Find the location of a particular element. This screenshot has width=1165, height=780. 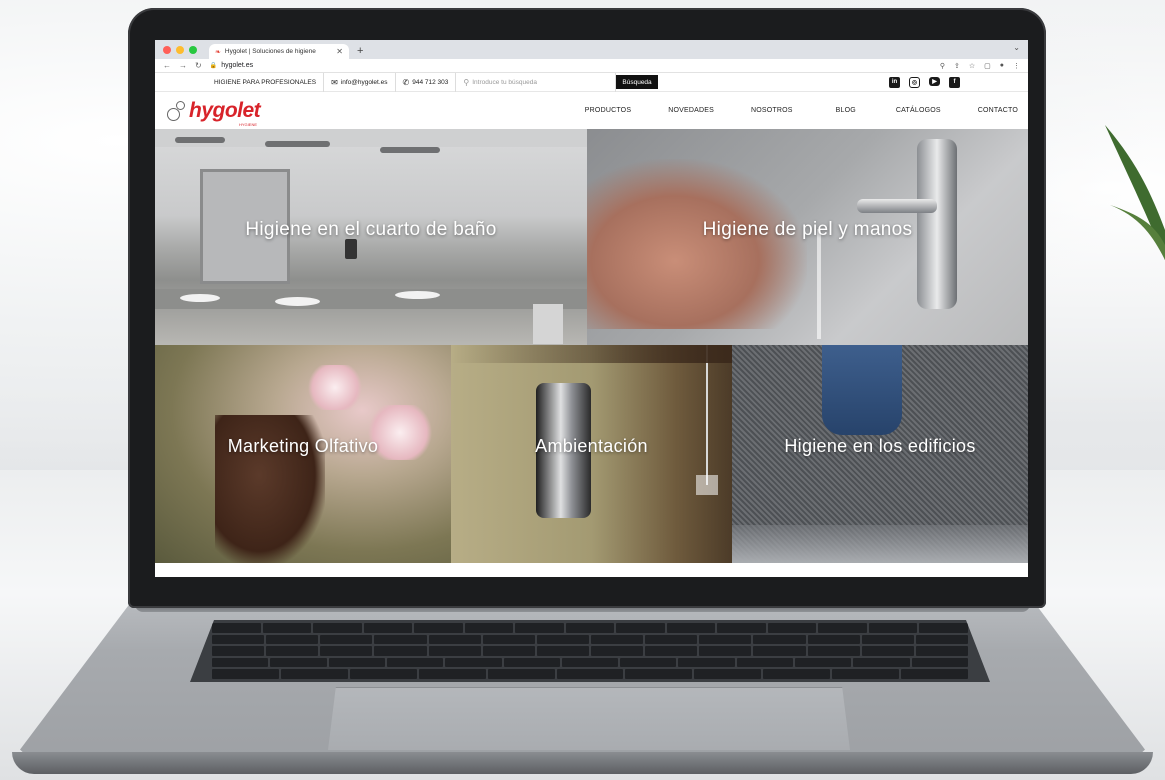

phone-link: ✆ 944 712 303 is located at coordinates (426, 82).